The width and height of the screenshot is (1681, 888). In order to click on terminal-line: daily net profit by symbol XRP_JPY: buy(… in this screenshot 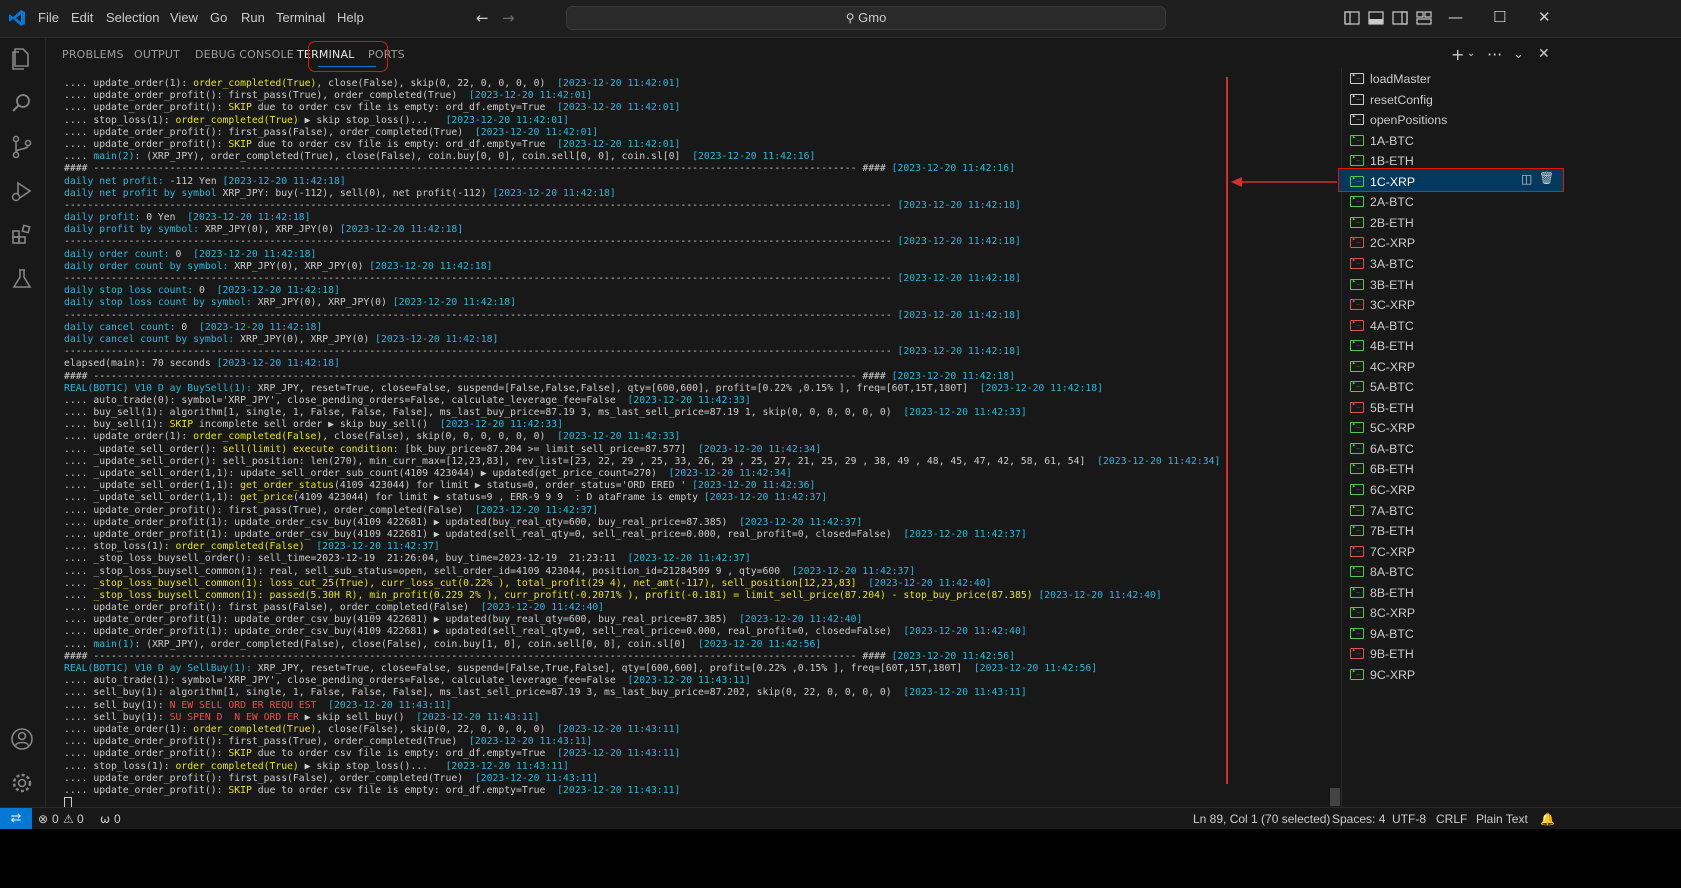, I will do `click(669, 194)`.